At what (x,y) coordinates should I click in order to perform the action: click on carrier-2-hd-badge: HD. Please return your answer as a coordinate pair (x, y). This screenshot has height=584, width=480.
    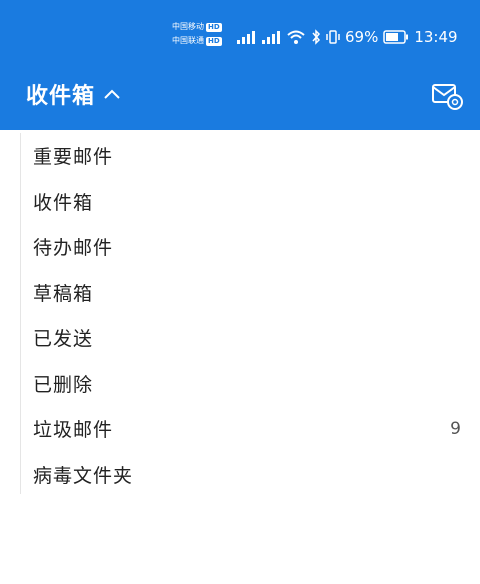
    Looking at the image, I should click on (214, 41).